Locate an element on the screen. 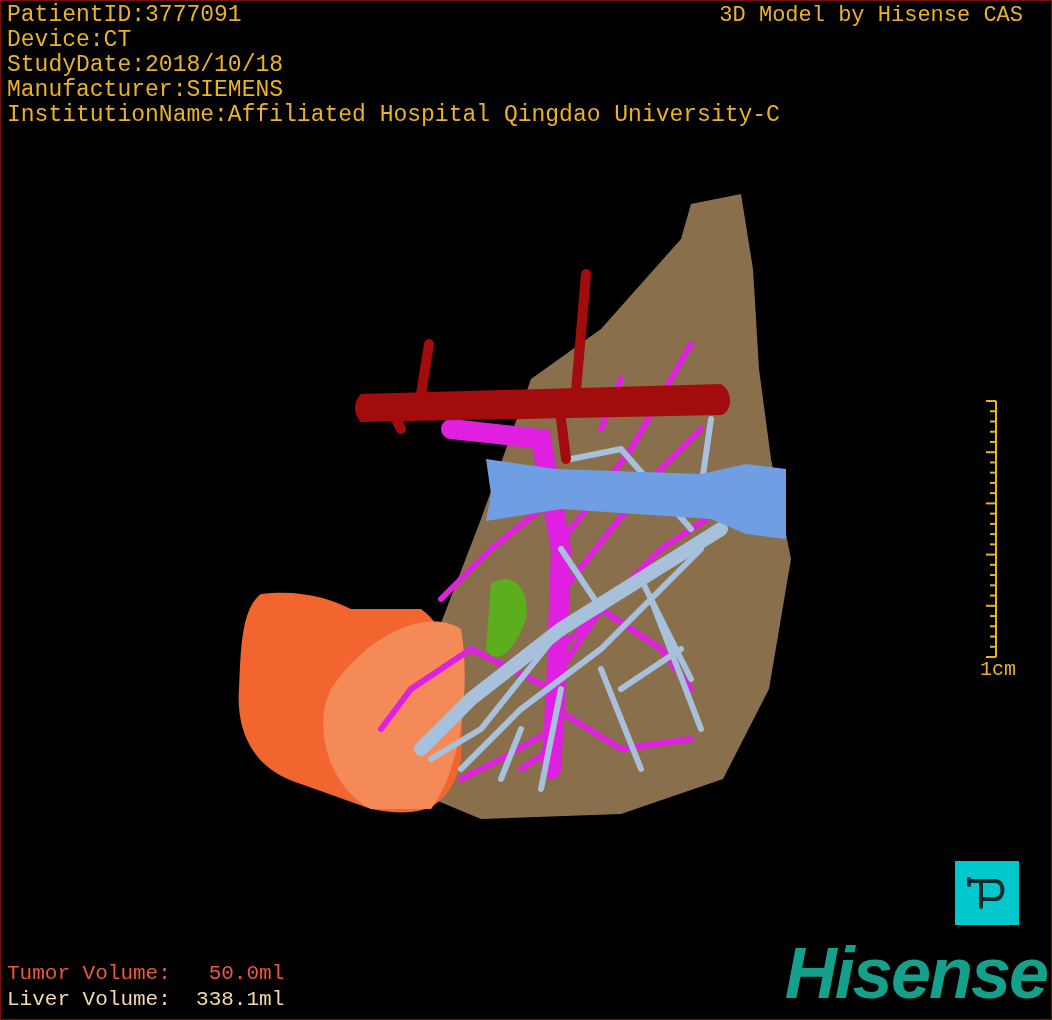 This screenshot has width=1052, height=1020. info-line: PatientID:3777091 is located at coordinates (124, 15).